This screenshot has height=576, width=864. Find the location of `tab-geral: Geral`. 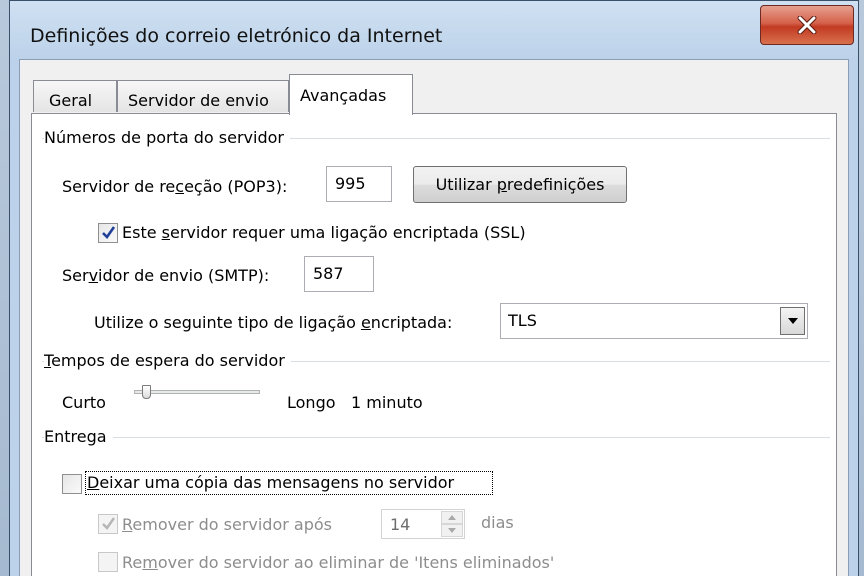

tab-geral: Geral is located at coordinates (75, 96).